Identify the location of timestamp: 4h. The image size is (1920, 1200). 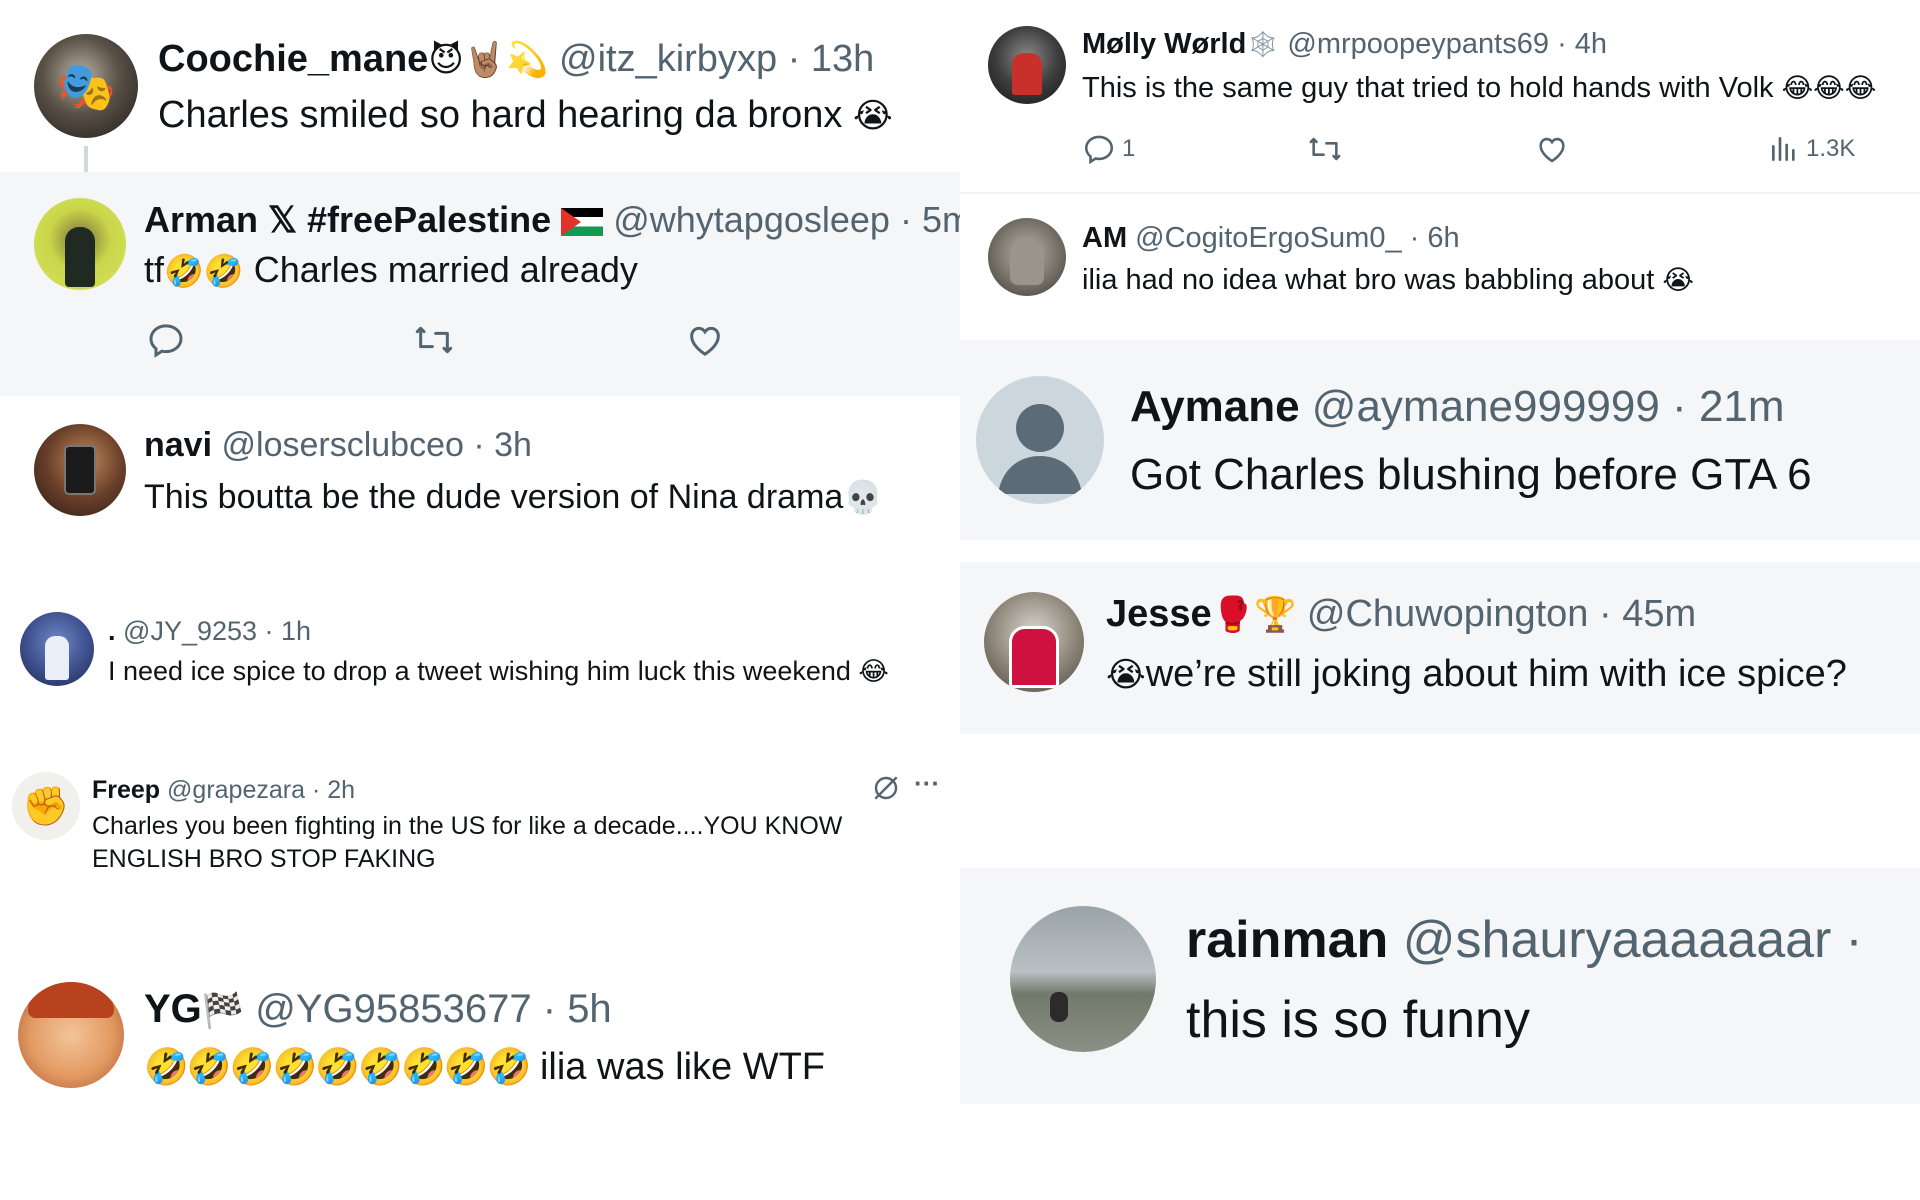
(1591, 44).